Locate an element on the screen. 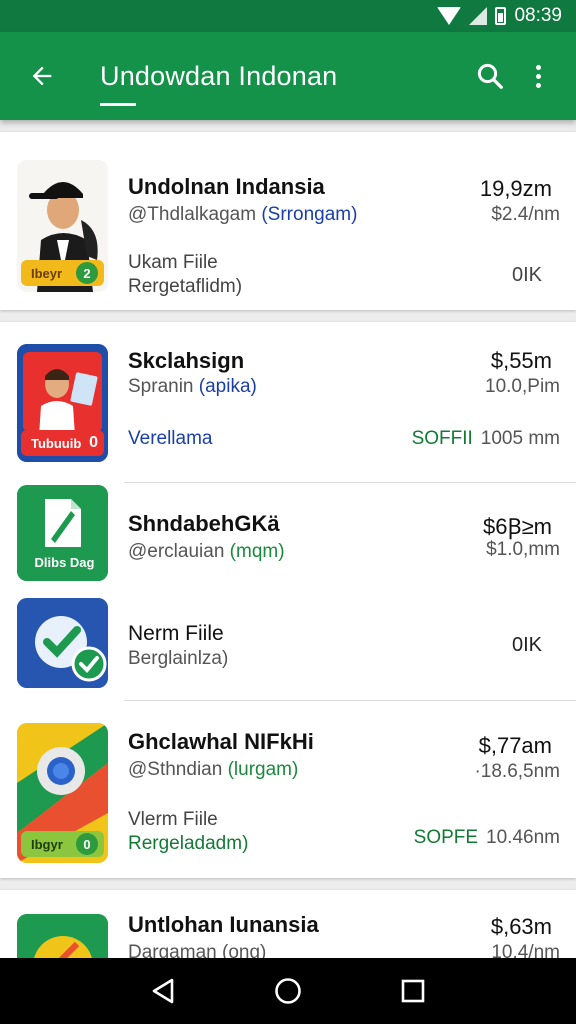 The image size is (576, 1024). subtitle-text: Berglainlza) is located at coordinates (178, 658).